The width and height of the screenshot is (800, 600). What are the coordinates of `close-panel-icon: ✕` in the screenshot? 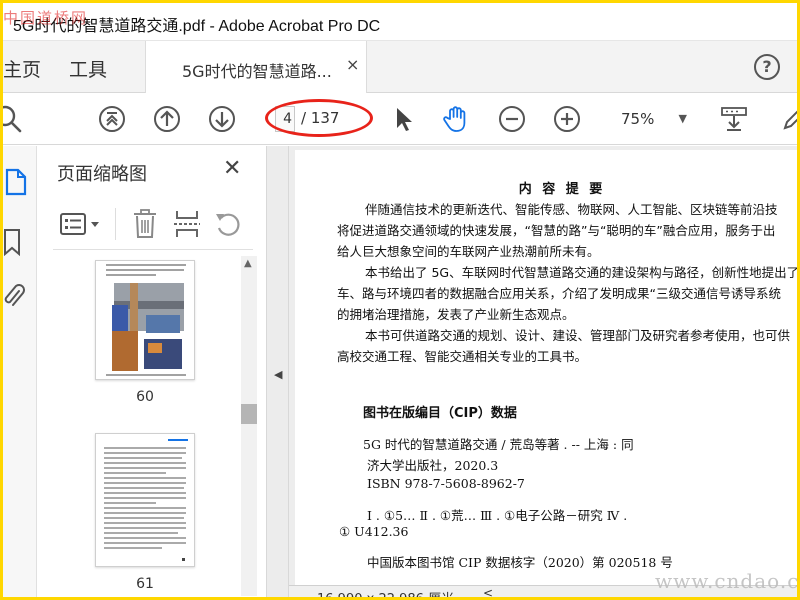 It's located at (232, 168).